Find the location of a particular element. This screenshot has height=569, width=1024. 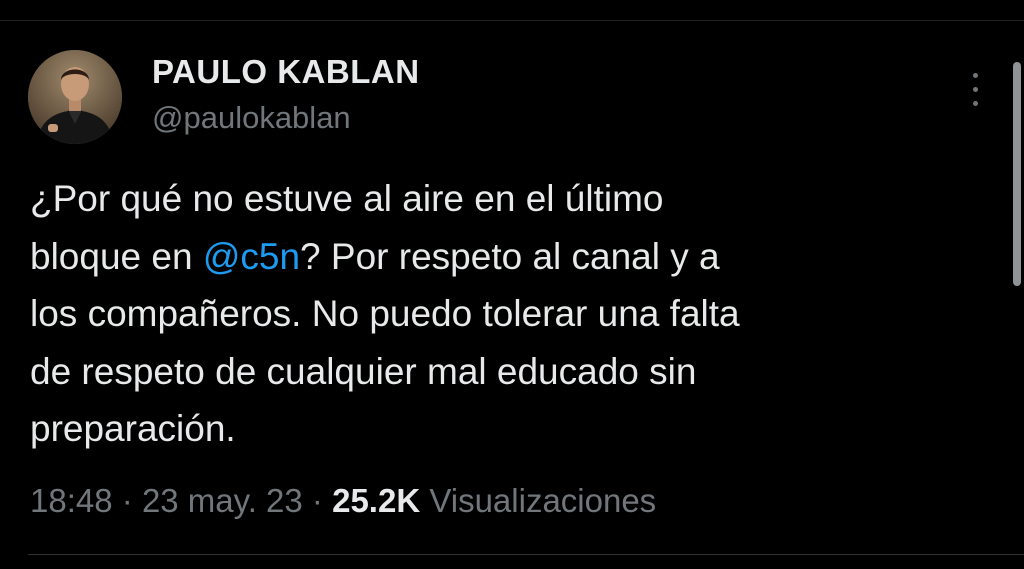

bottom-divider is located at coordinates (526, 554).